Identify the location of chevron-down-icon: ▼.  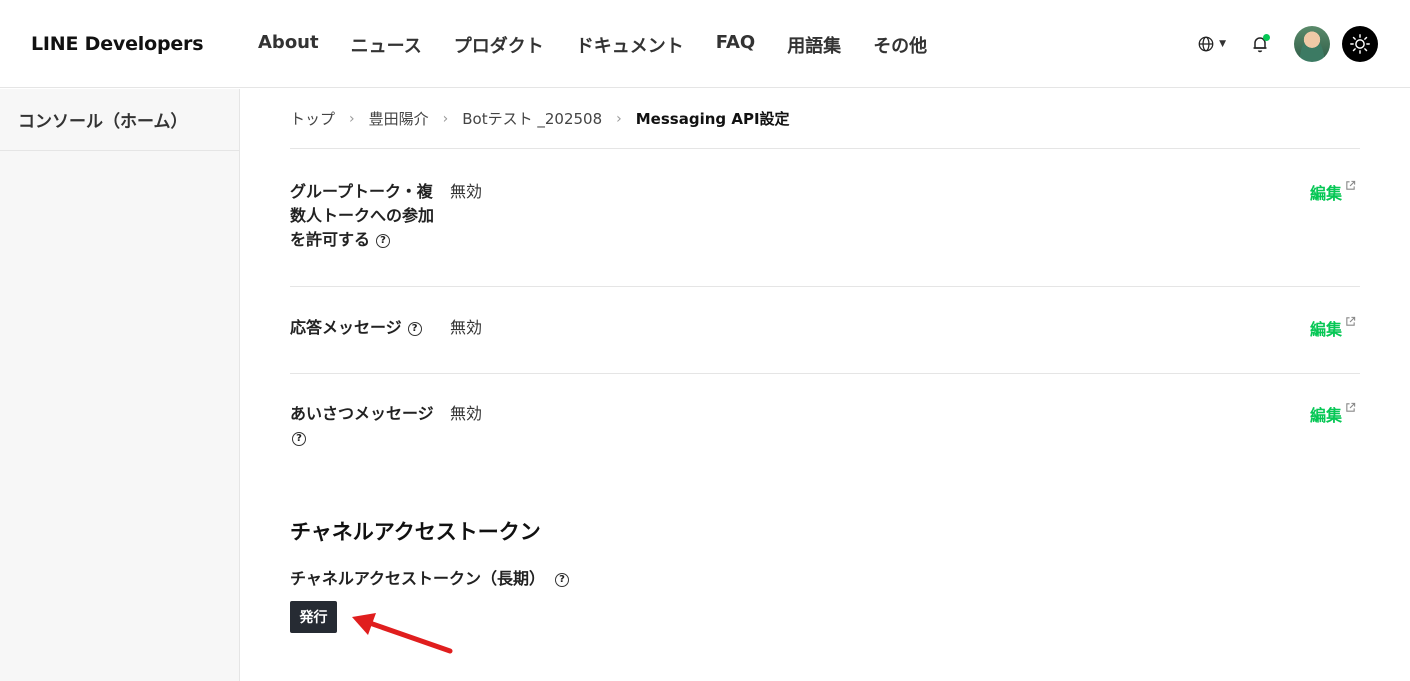
(1222, 44).